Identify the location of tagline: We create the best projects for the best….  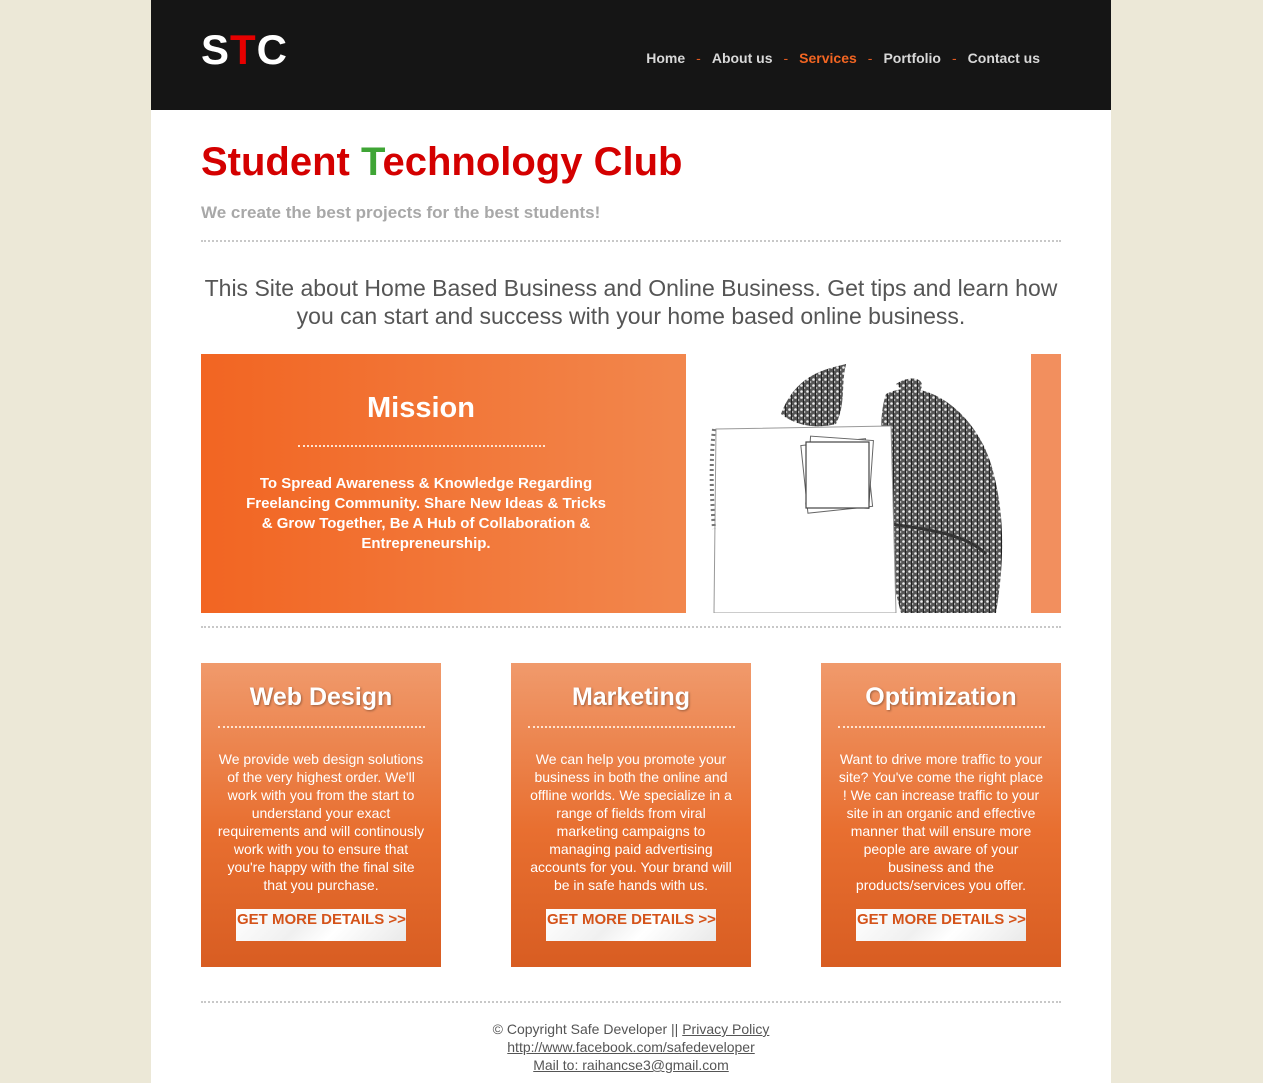
(401, 212).